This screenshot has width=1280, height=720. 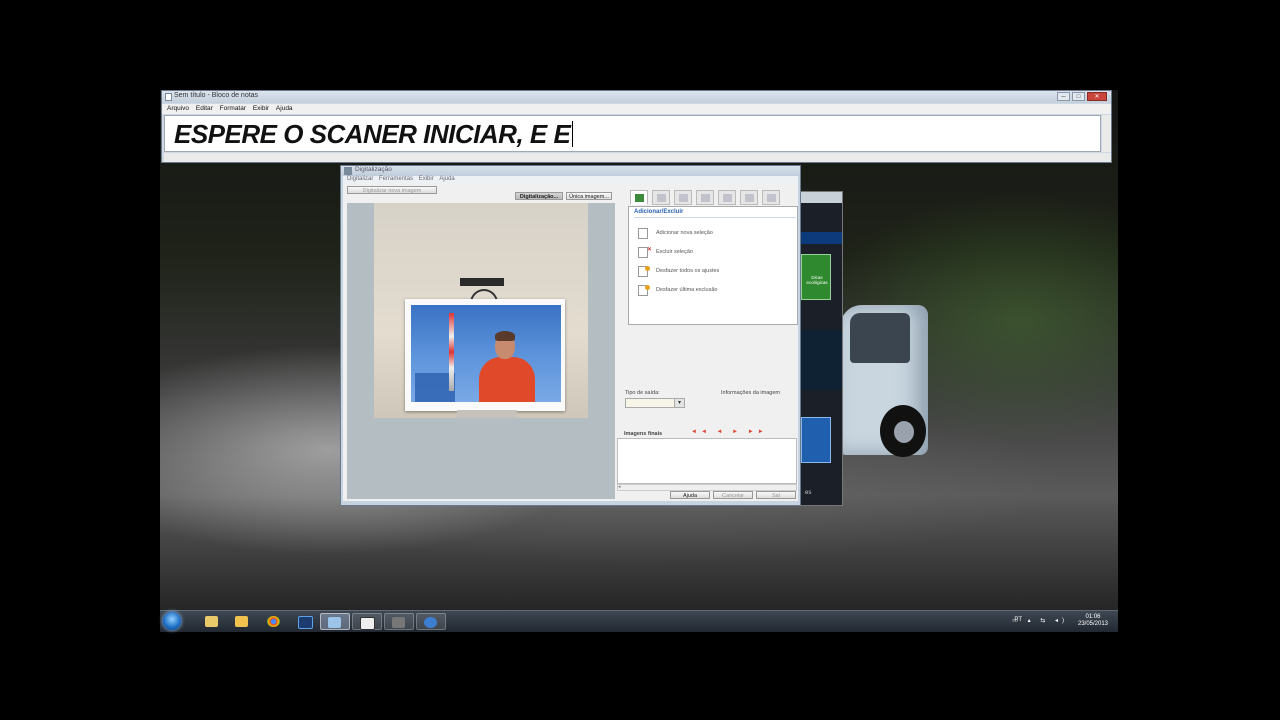 I want to click on menu-exibir-scan: Exibir, so click(x=426, y=179).